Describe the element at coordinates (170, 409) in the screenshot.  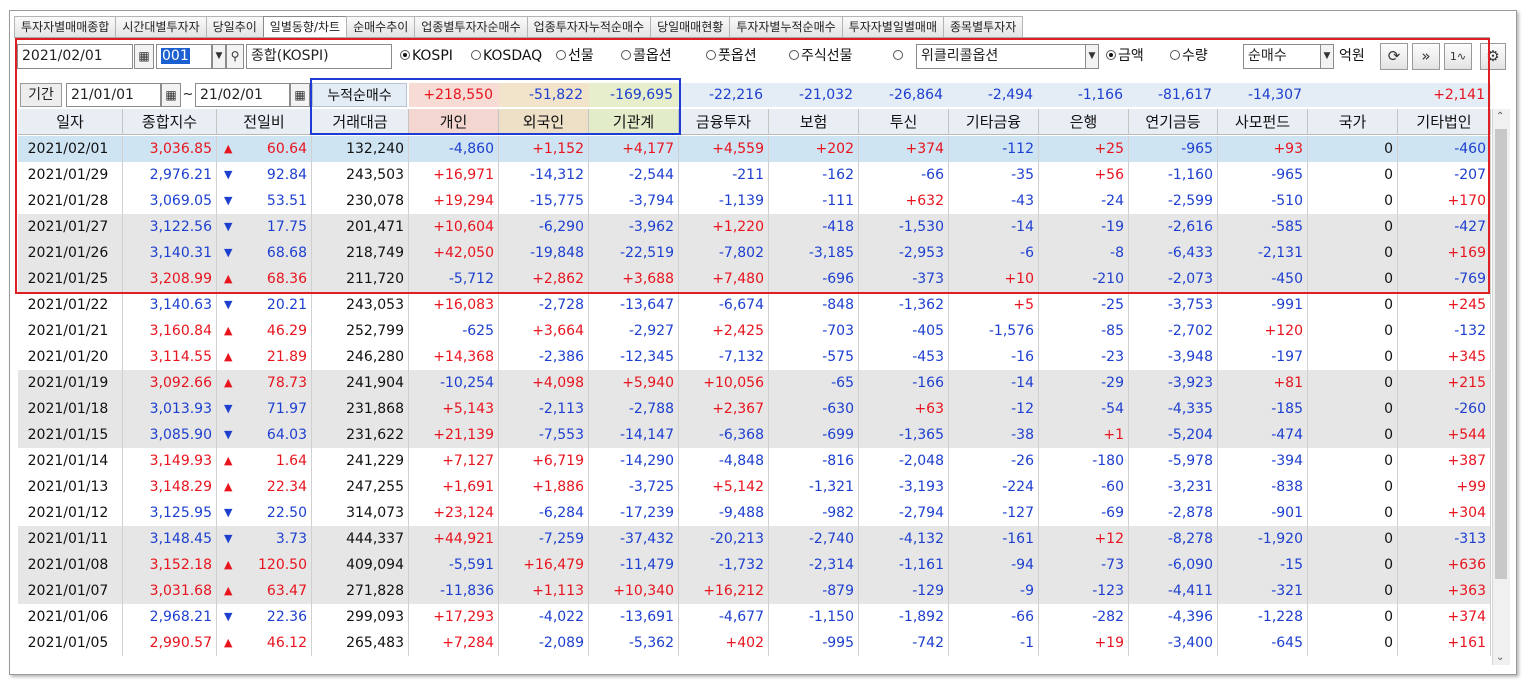
I see `table-cell: 3,013.93` at that location.